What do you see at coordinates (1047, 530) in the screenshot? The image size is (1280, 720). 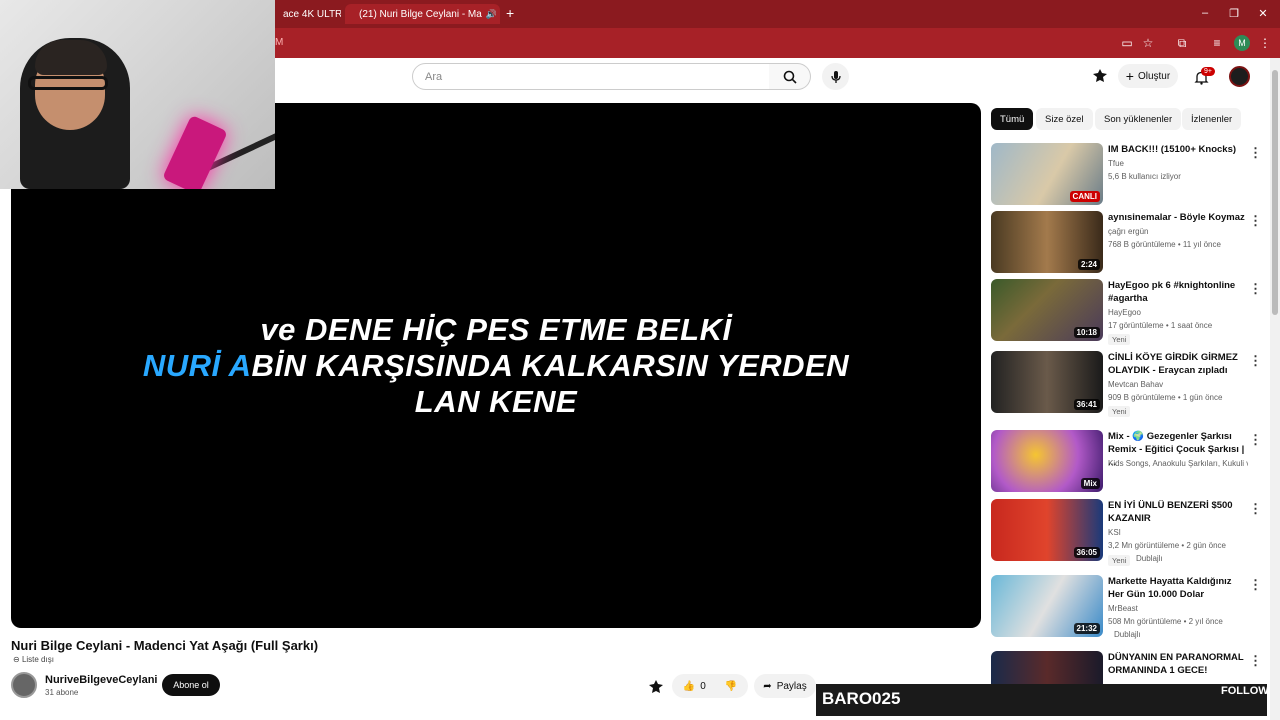 I see `video-thumbnail: 36:05` at bounding box center [1047, 530].